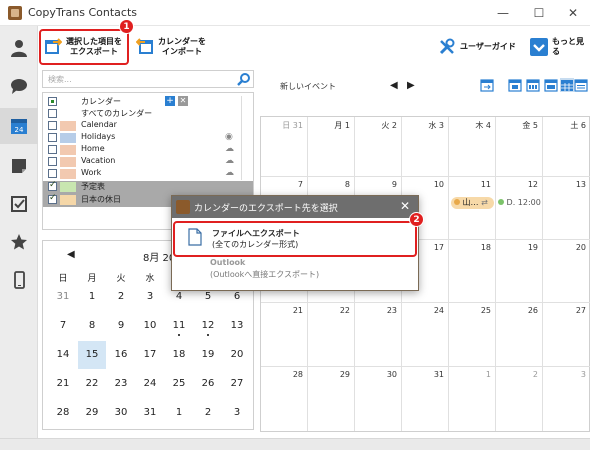  What do you see at coordinates (183, 101) in the screenshot?
I see `delete-calendar-icon: ✕` at bounding box center [183, 101].